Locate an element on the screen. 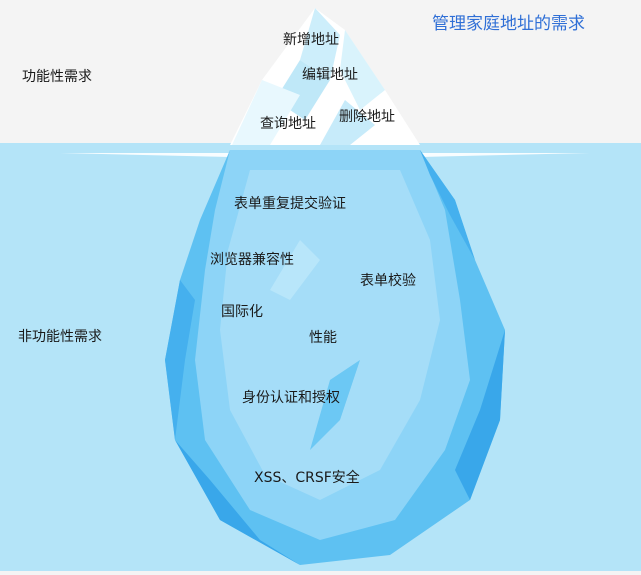 The height and width of the screenshot is (575, 641). functional-requirements-label: 功能性需求 is located at coordinates (57, 77).